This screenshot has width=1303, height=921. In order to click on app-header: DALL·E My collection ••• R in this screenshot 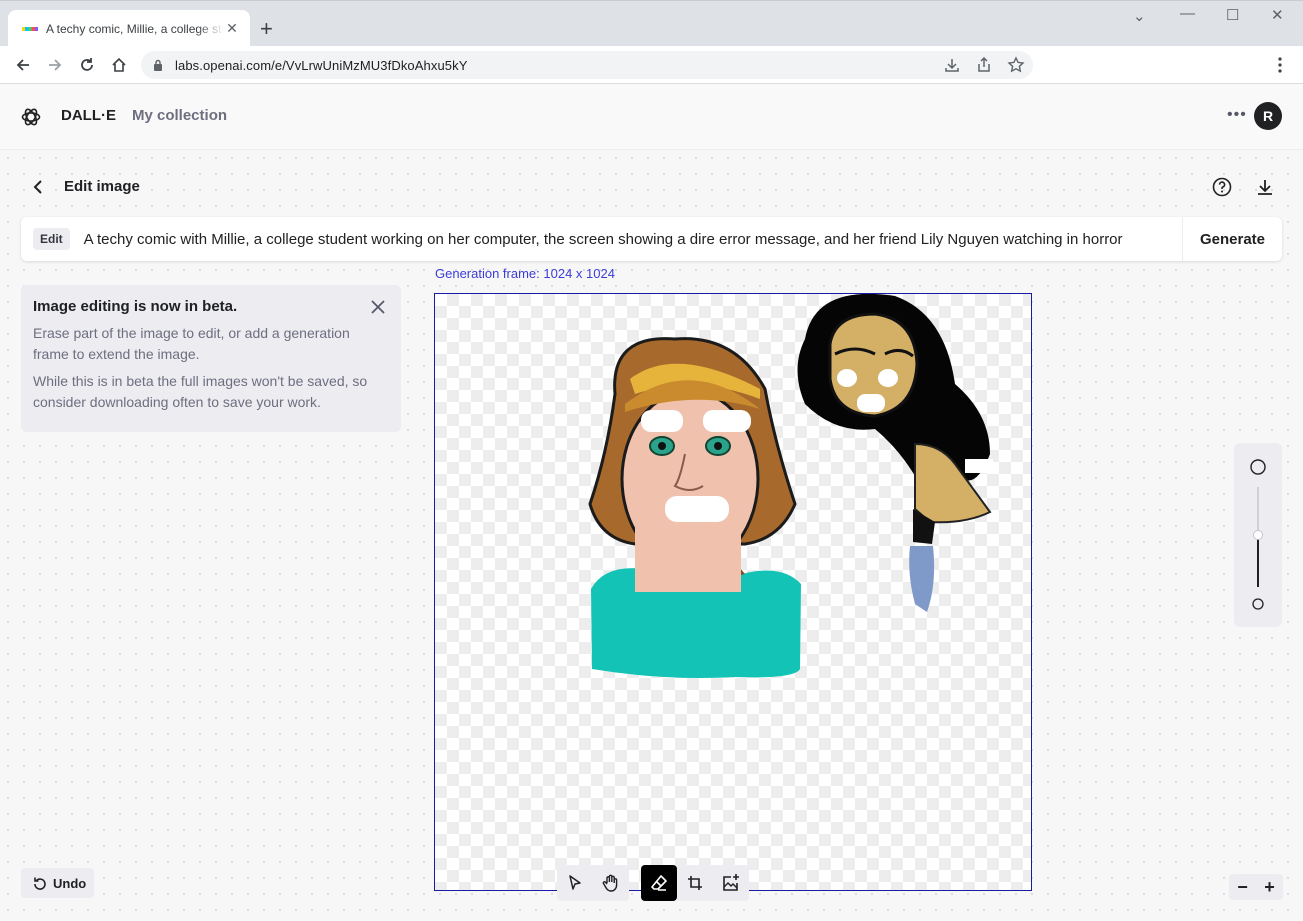, I will do `click(651, 117)`.